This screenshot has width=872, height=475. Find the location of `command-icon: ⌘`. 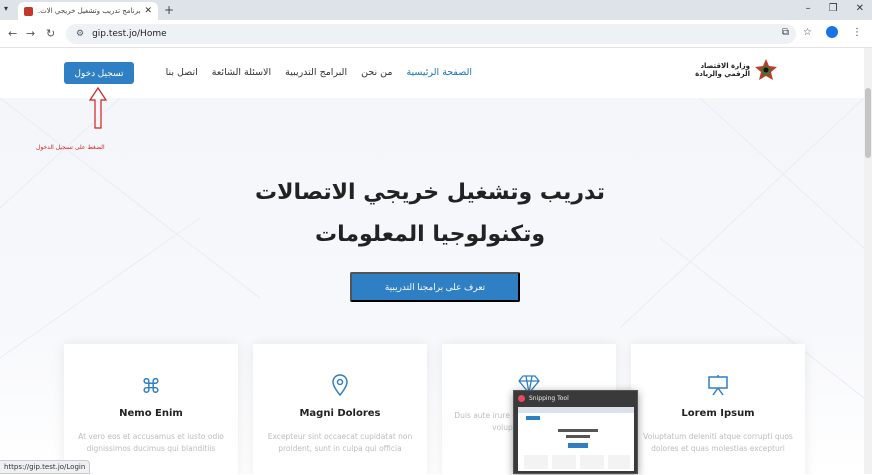

command-icon: ⌘ is located at coordinates (151, 386).